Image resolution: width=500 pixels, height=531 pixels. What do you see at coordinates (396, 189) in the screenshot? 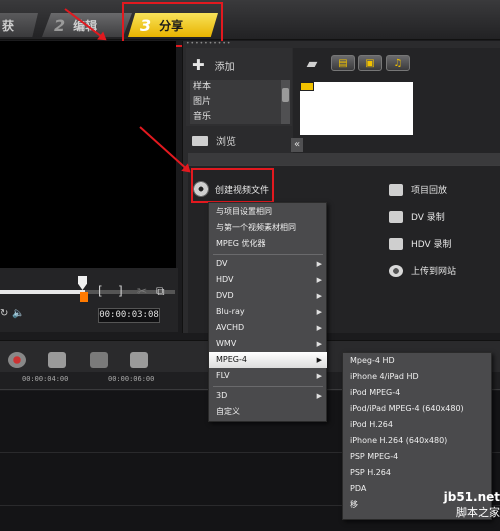
I see `playback-icon` at bounding box center [396, 189].